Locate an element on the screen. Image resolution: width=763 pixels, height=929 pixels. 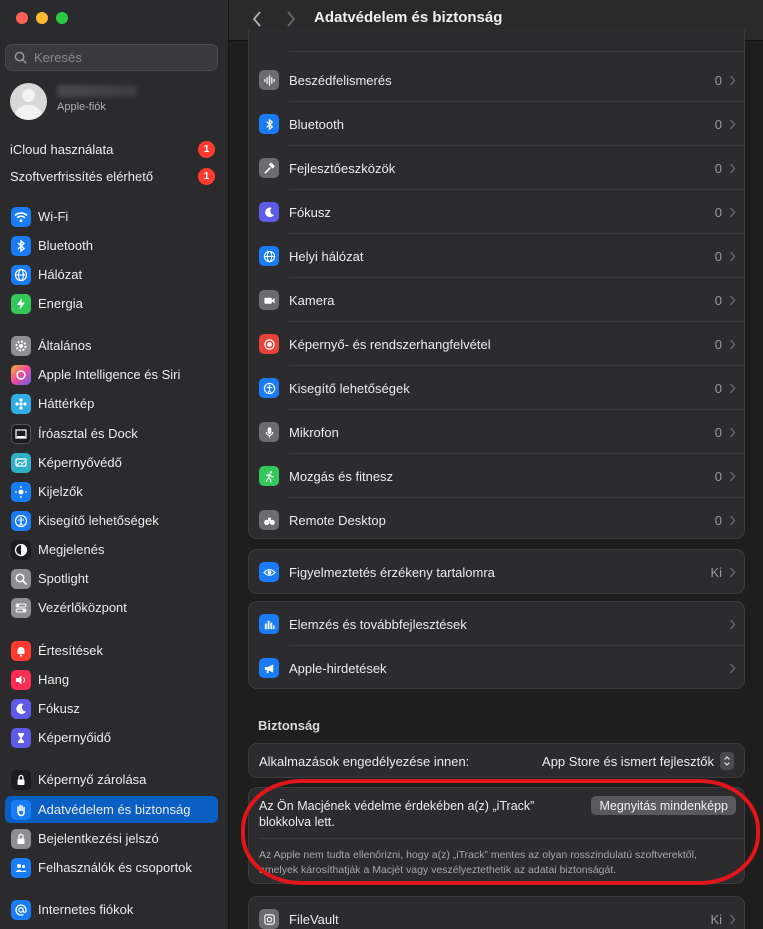
notice-icloud: iCloud használata 1 is located at coordinates (112, 149).